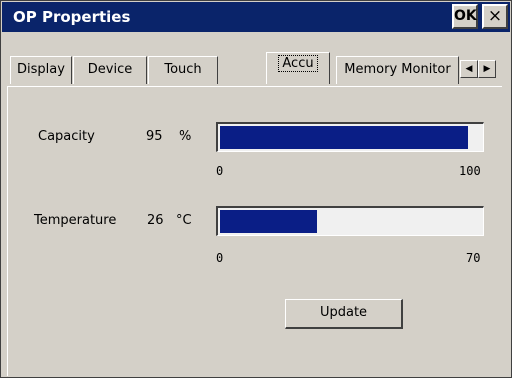 Image resolution: width=512 pixels, height=378 pixels. I want to click on tab-device-label: Device, so click(110, 69).